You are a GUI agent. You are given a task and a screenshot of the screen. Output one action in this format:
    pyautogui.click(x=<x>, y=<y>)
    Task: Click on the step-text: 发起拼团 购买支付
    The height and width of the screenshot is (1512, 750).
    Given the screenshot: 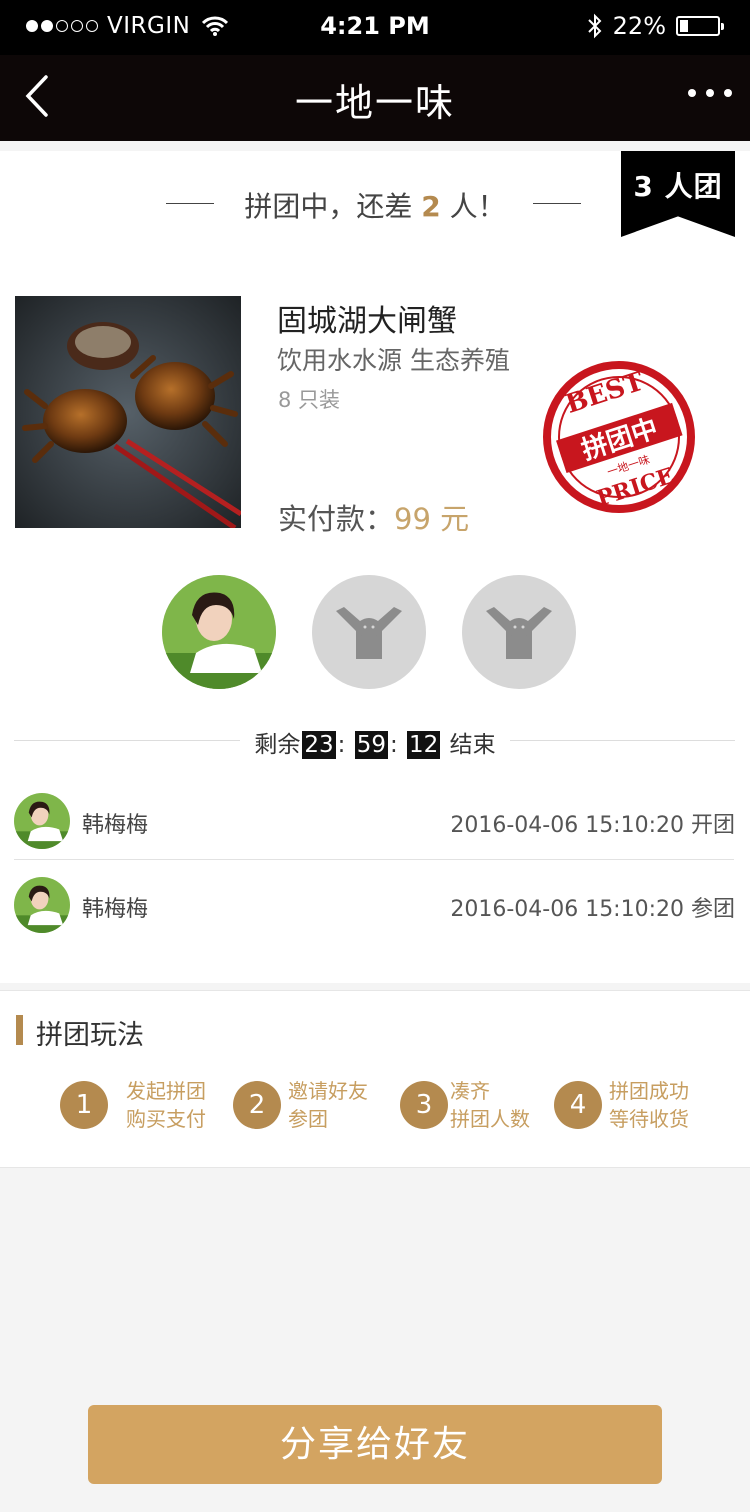 What is the action you would take?
    pyautogui.click(x=166, y=1105)
    